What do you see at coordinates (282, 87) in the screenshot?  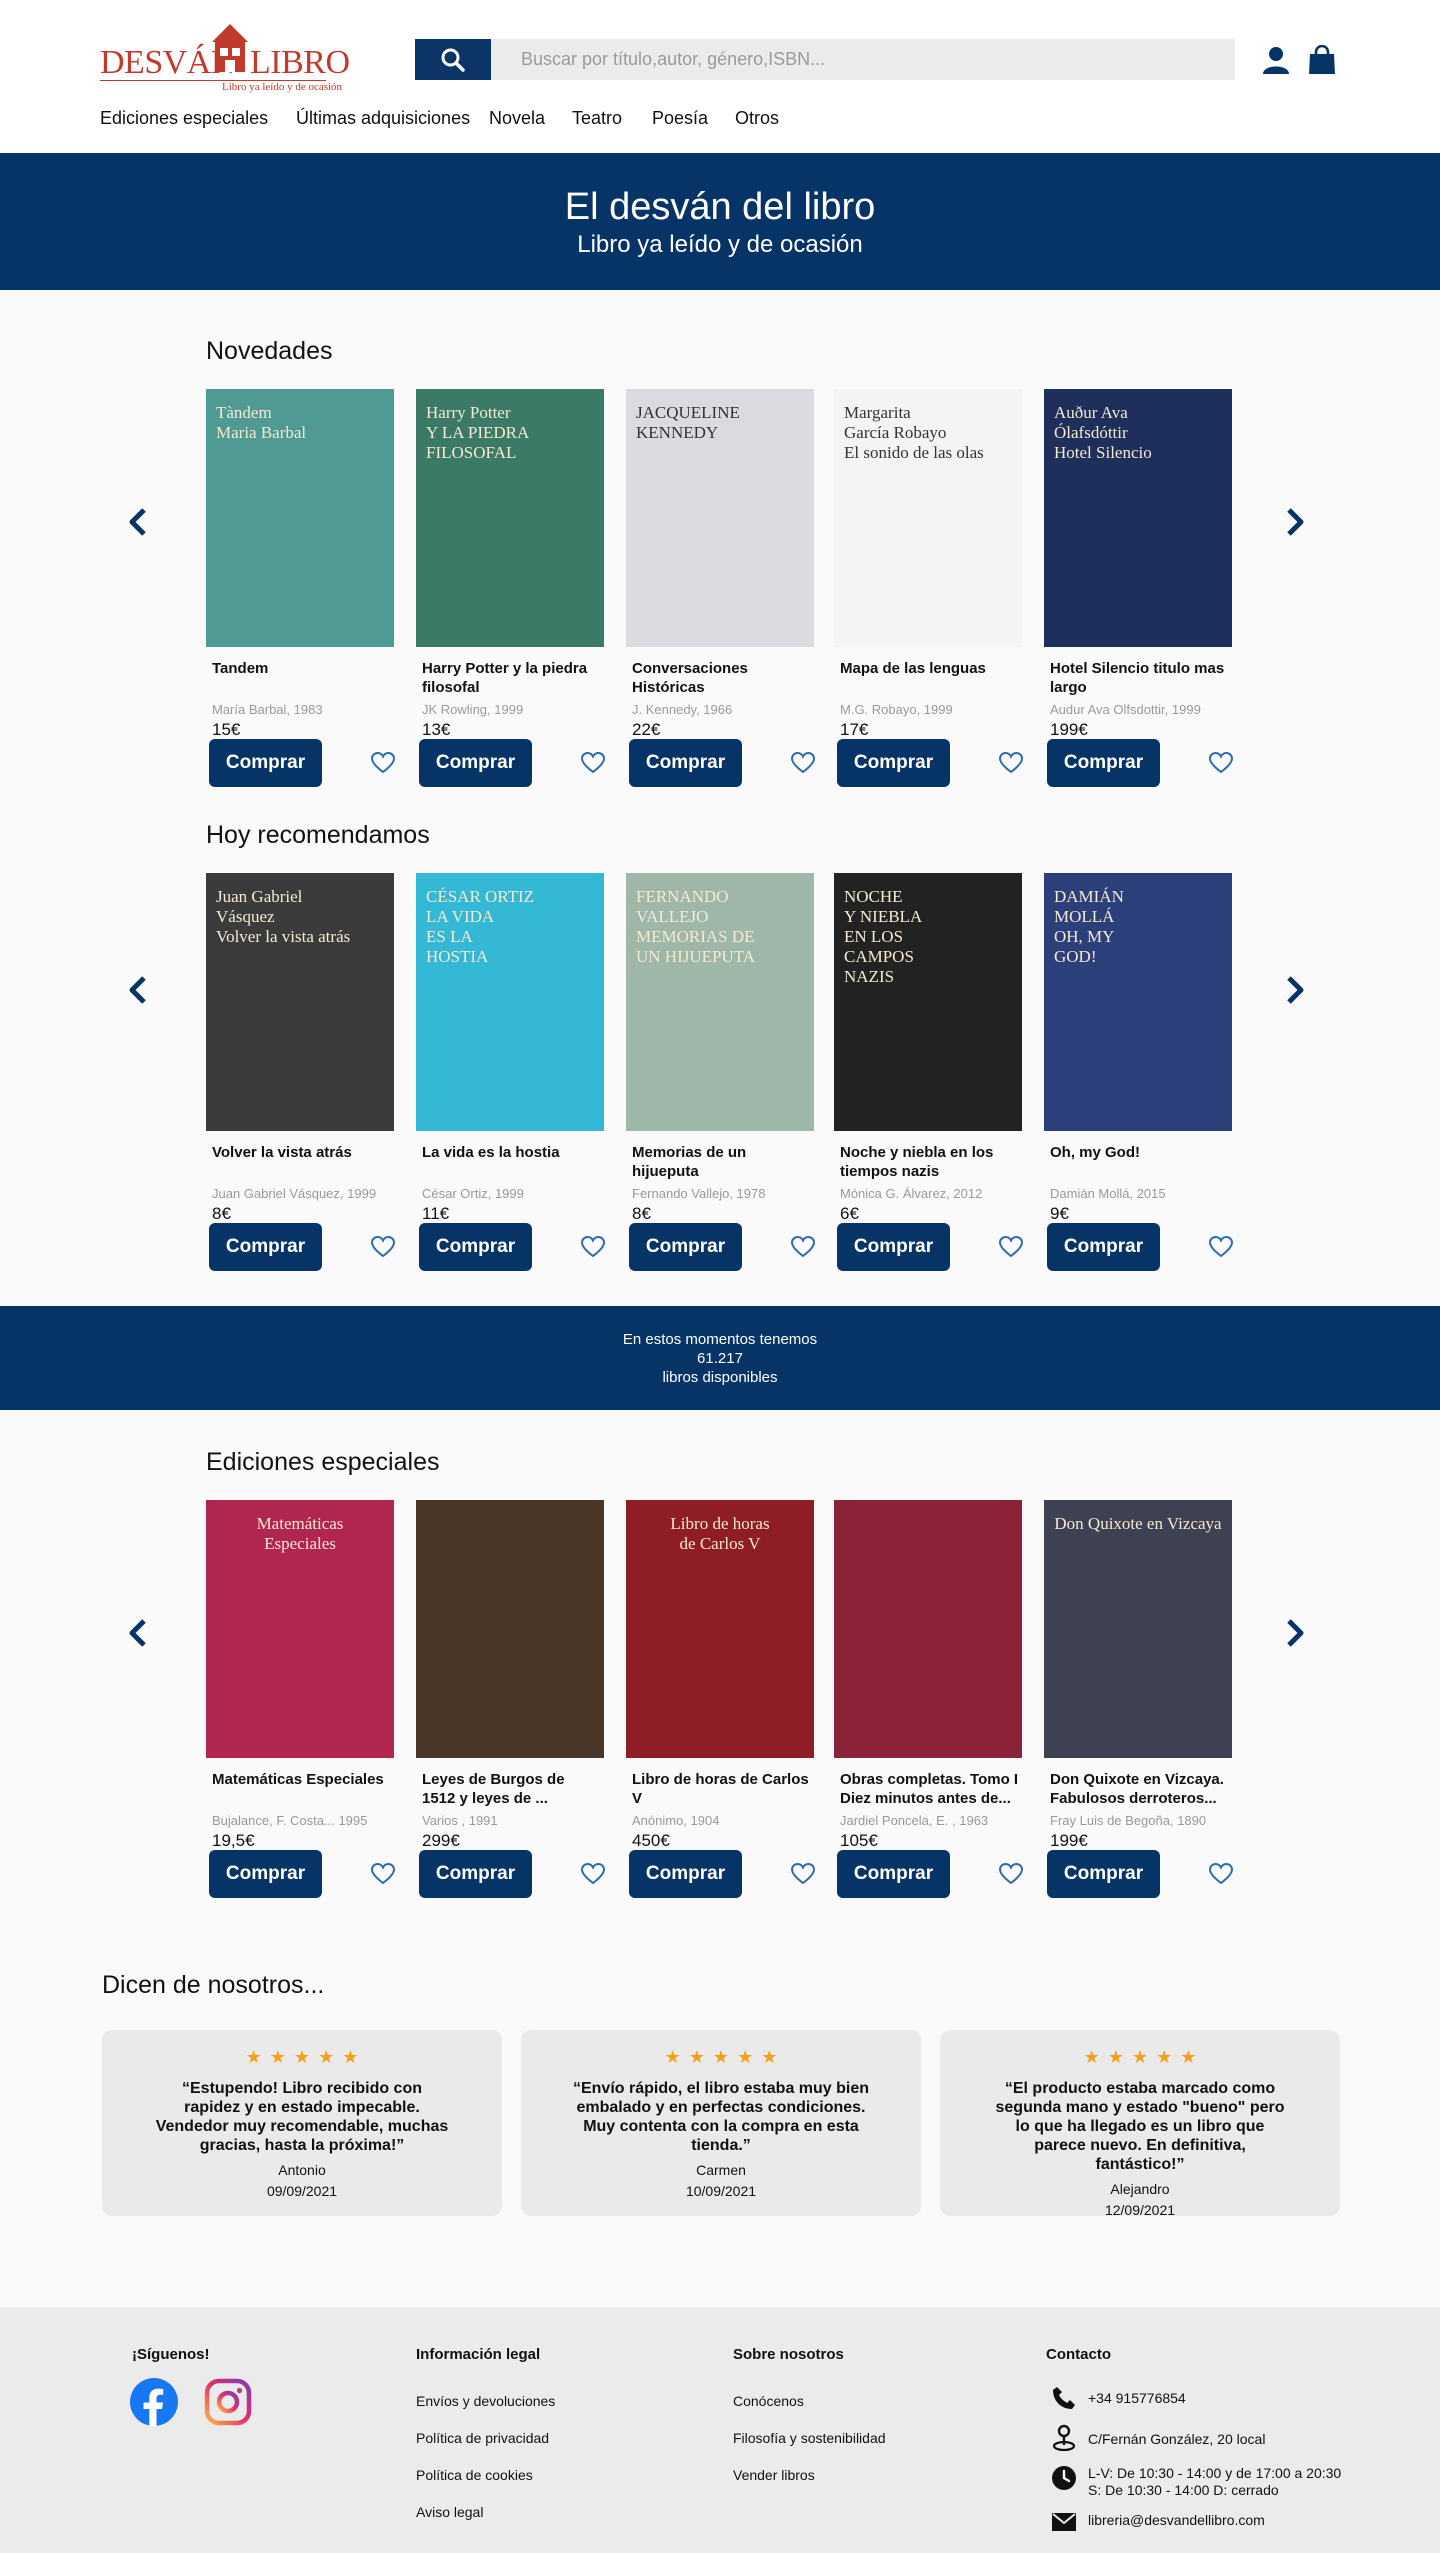 I see `logo-tagline: Libro ya leído y de ocasión` at bounding box center [282, 87].